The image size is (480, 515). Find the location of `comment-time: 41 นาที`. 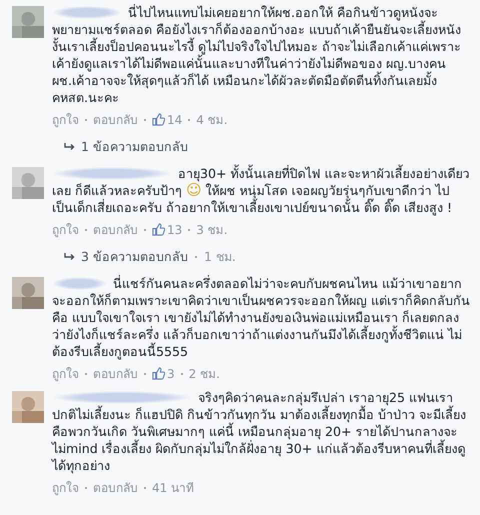

comment-time: 41 นาที is located at coordinates (173, 488).